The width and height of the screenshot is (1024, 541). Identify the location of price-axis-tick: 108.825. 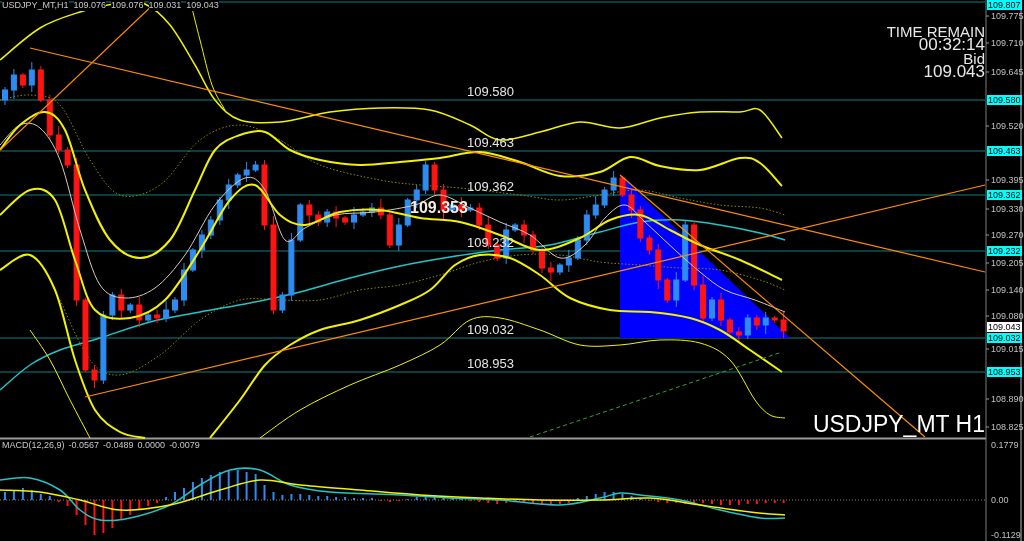
(1007, 427).